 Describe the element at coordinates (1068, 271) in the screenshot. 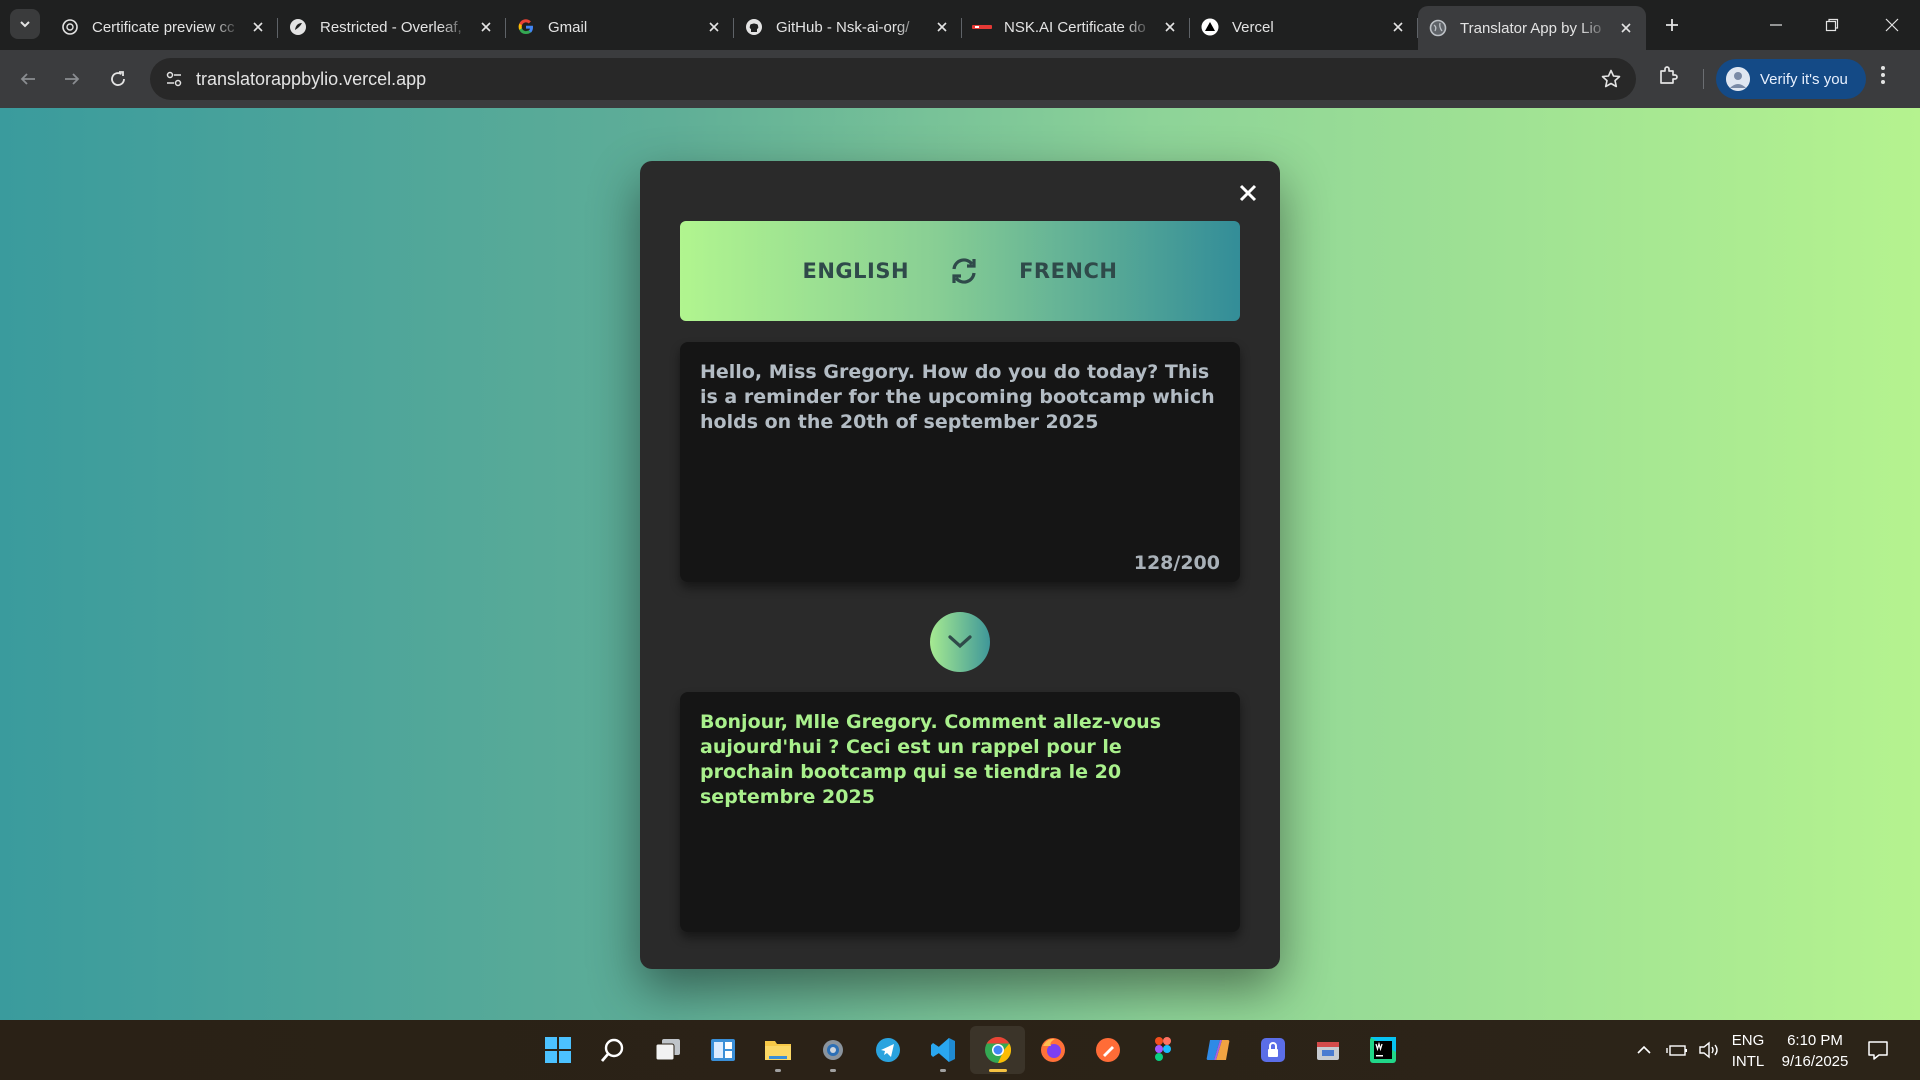

I see `target-language: FRENCH` at that location.